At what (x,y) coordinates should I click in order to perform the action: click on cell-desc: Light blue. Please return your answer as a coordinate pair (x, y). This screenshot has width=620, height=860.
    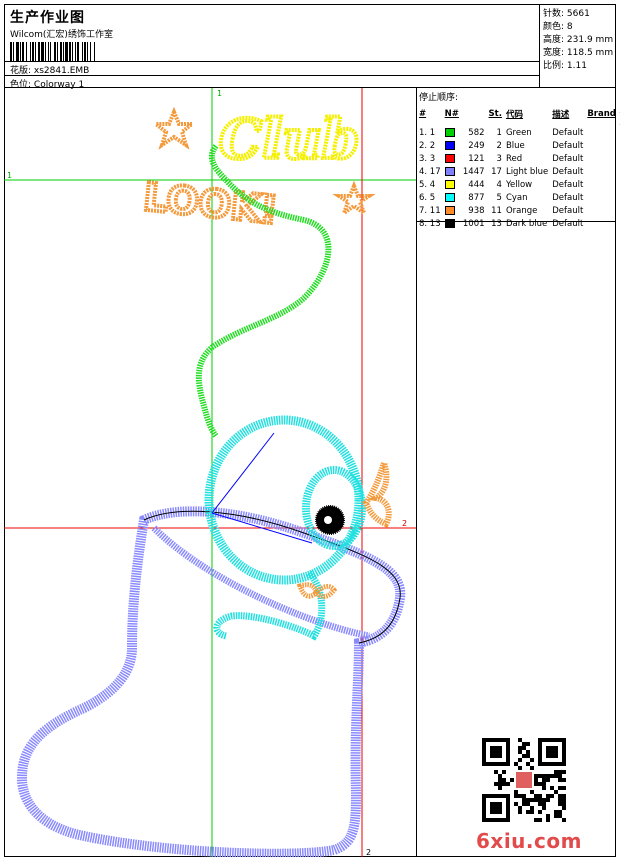
    Looking at the image, I should click on (527, 171).